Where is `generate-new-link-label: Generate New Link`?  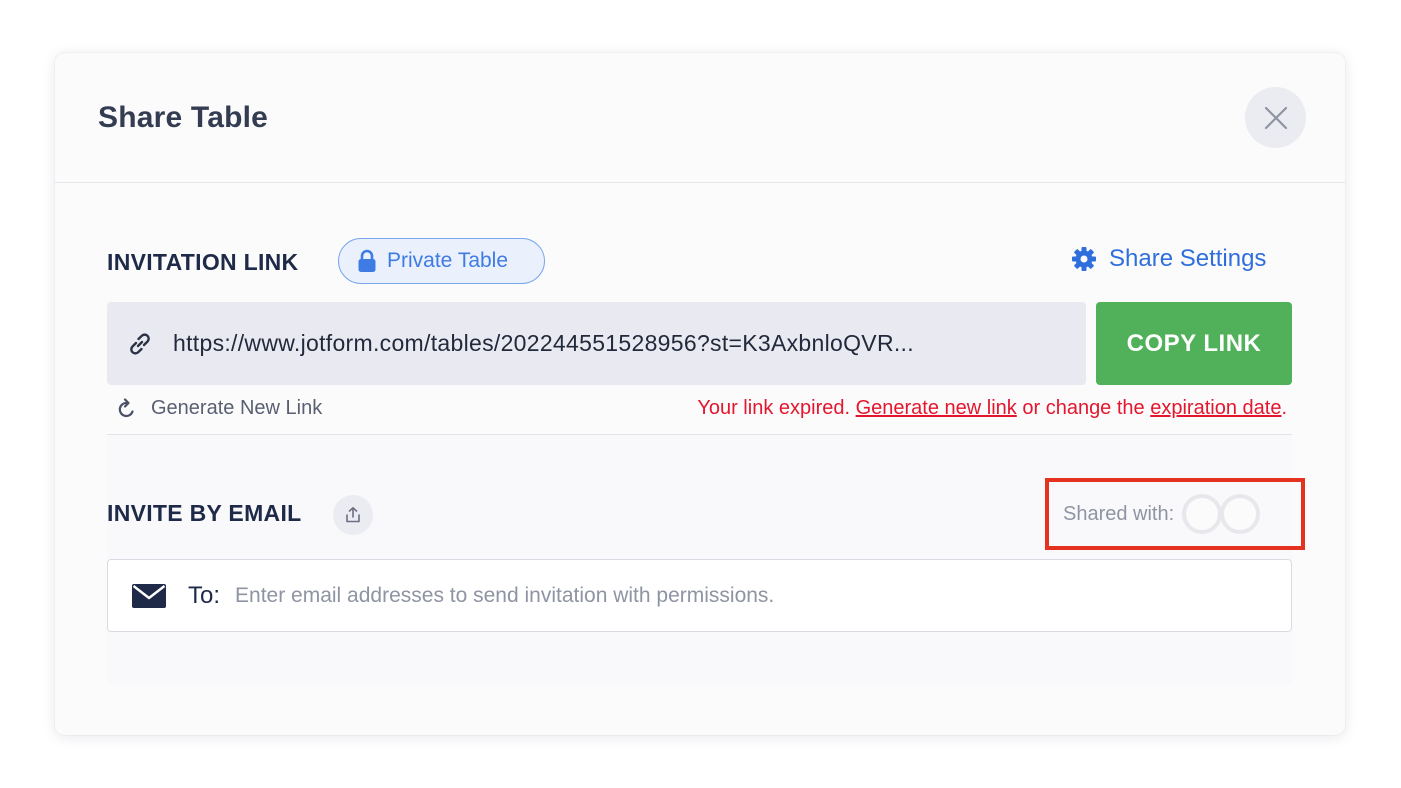
generate-new-link-label: Generate New Link is located at coordinates (237, 408).